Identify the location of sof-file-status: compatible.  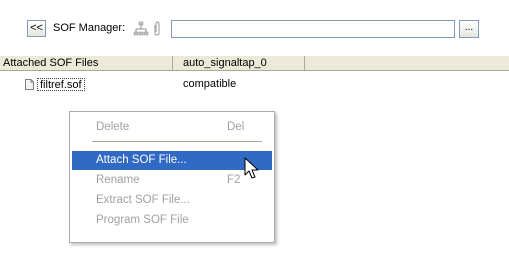
(210, 84).